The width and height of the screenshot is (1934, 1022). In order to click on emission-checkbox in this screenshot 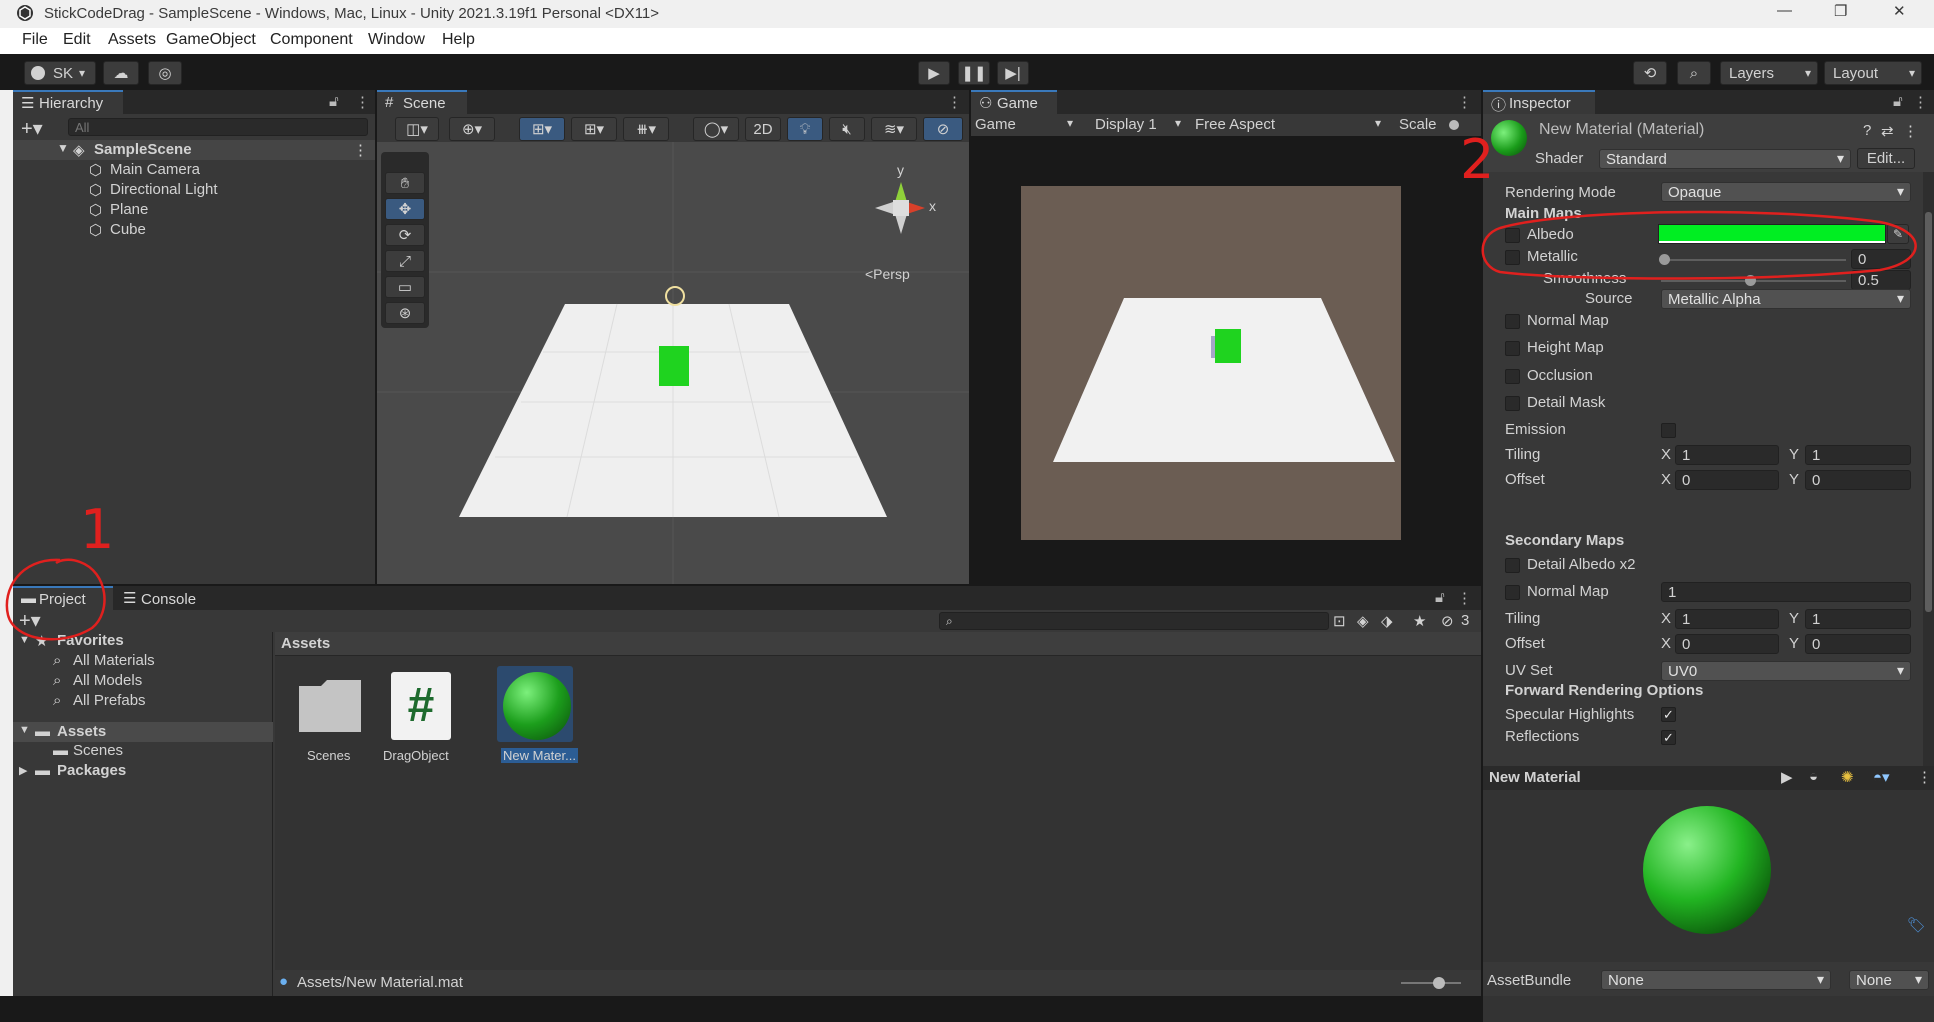, I will do `click(1668, 430)`.